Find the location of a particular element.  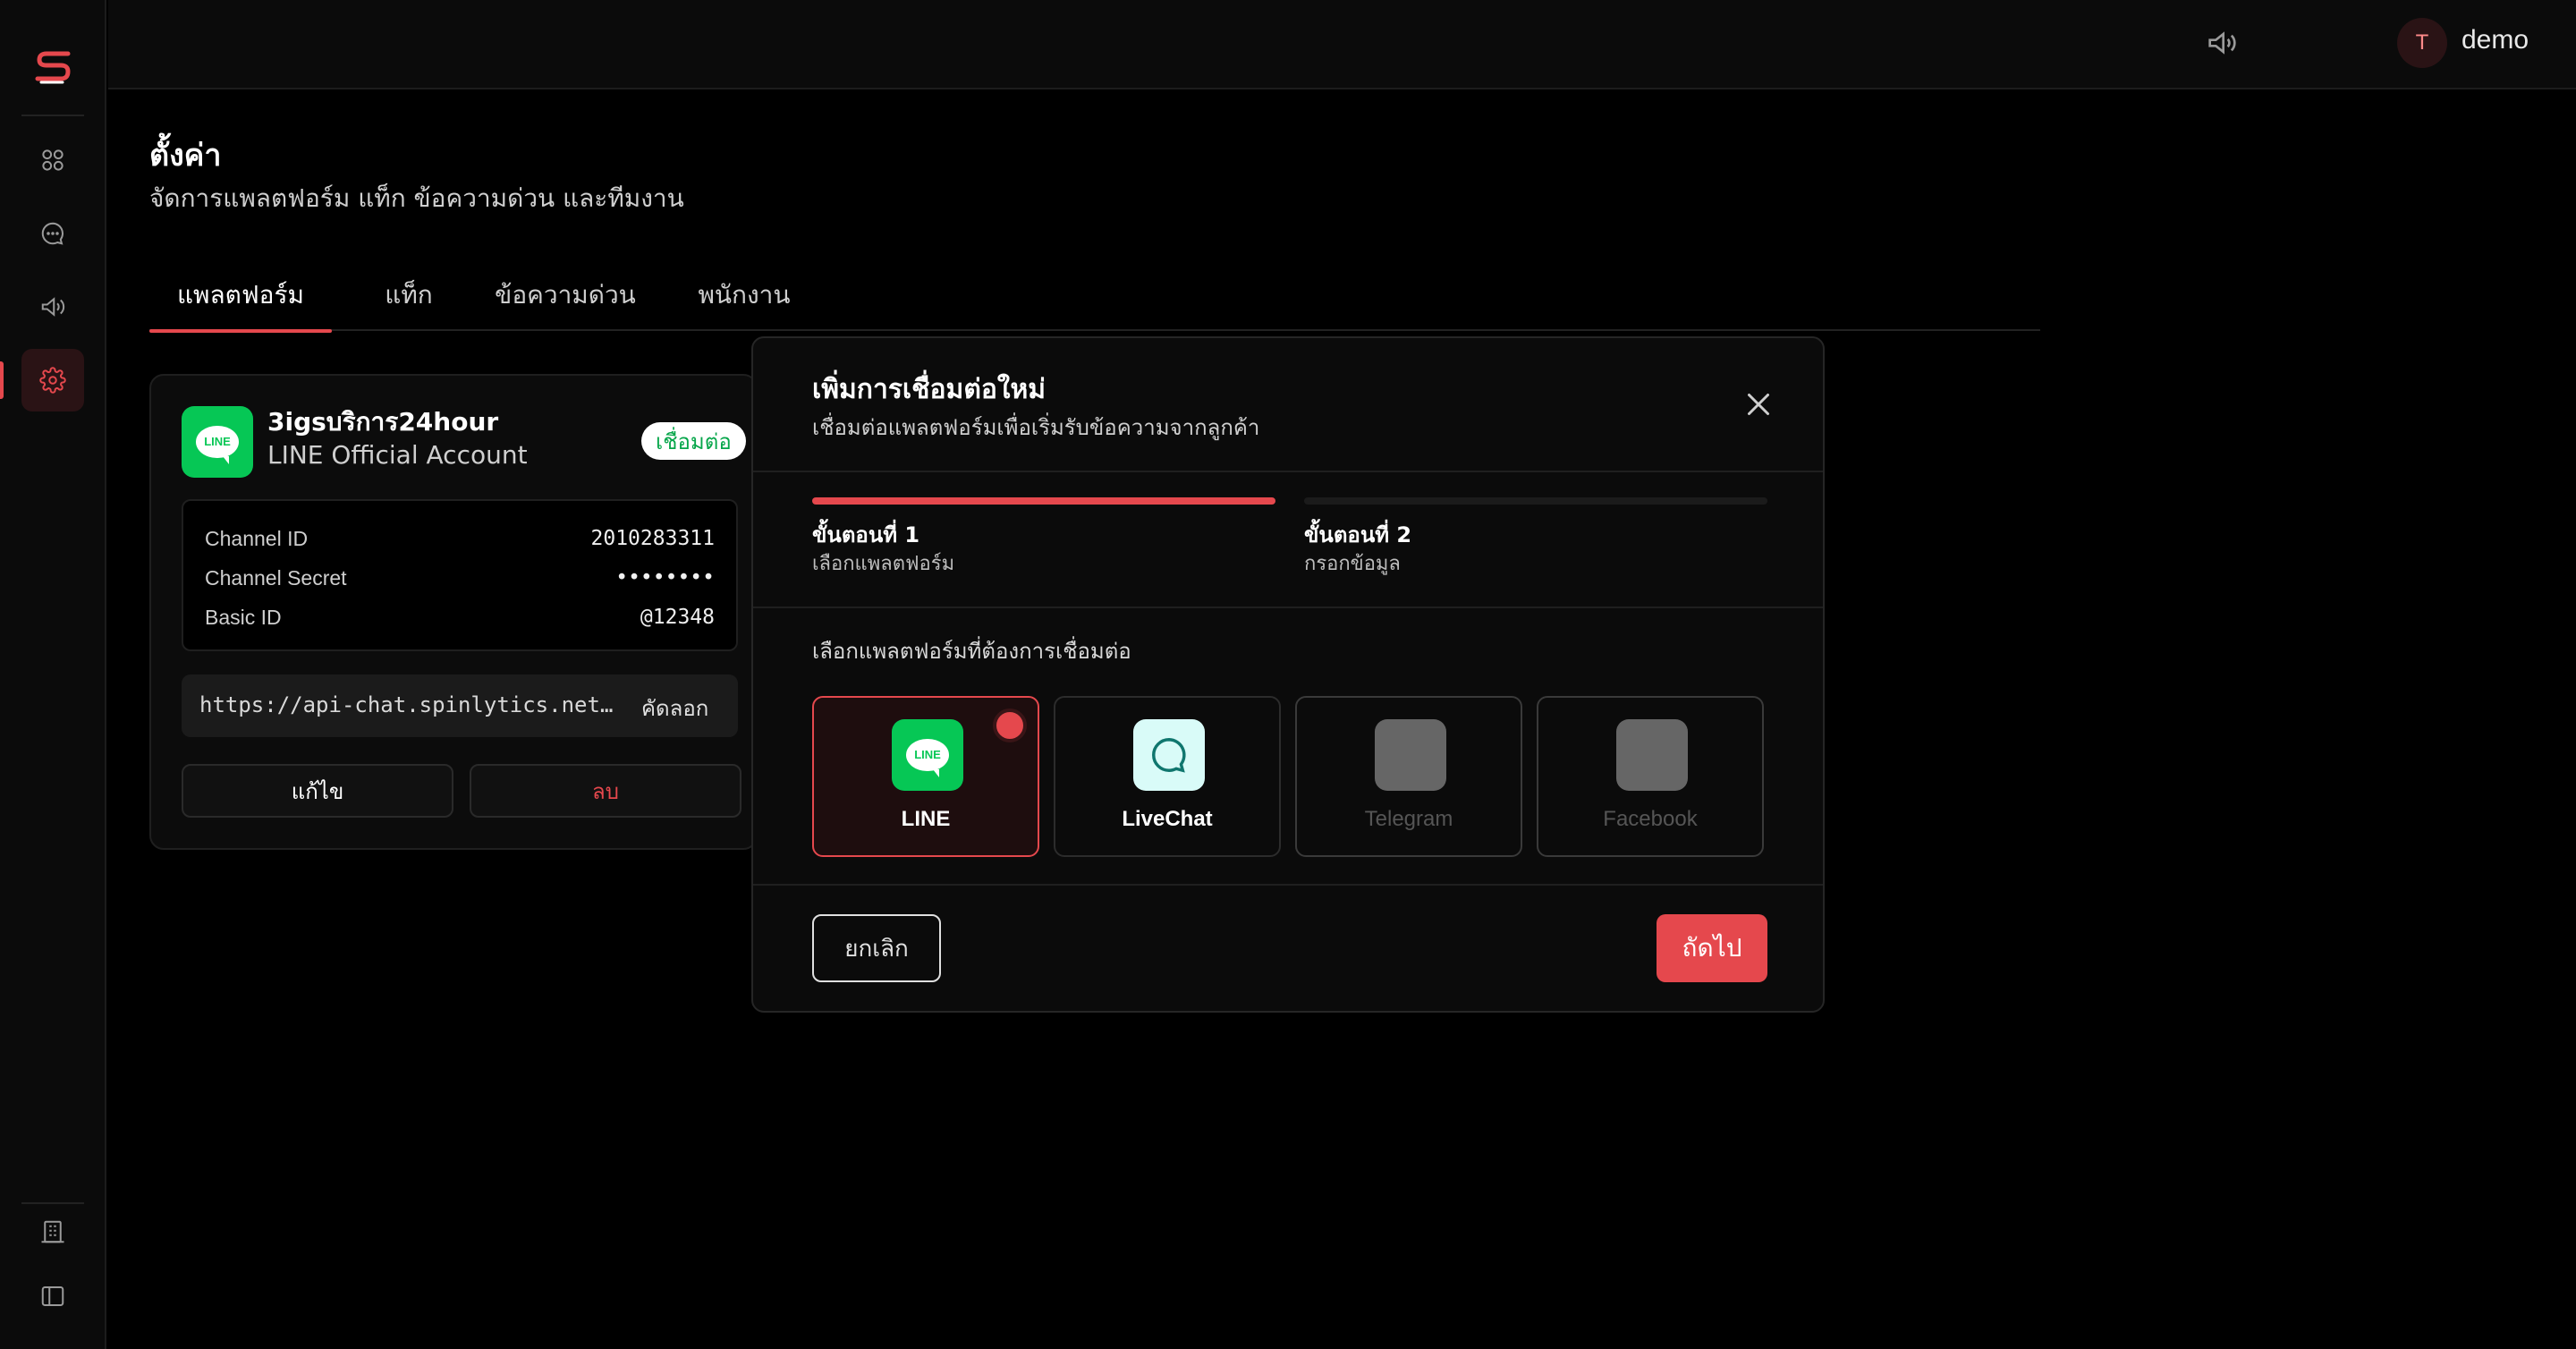

connection-type: LINE Official Account is located at coordinates (397, 455).